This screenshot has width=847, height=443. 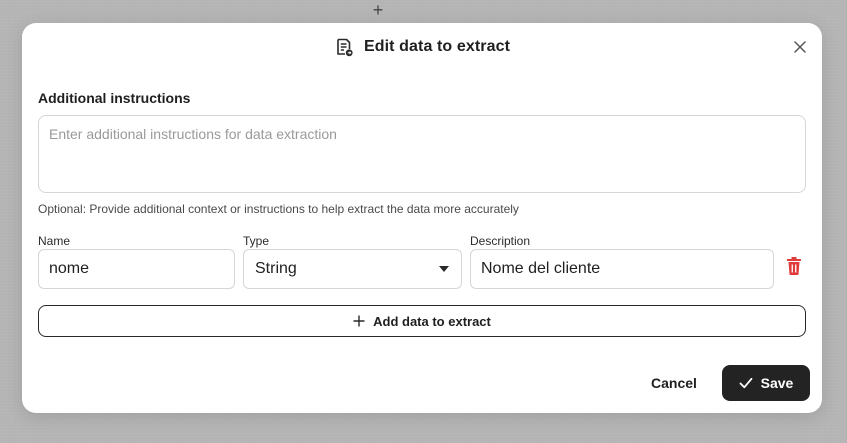 What do you see at coordinates (622, 269) in the screenshot?
I see `field-description-input` at bounding box center [622, 269].